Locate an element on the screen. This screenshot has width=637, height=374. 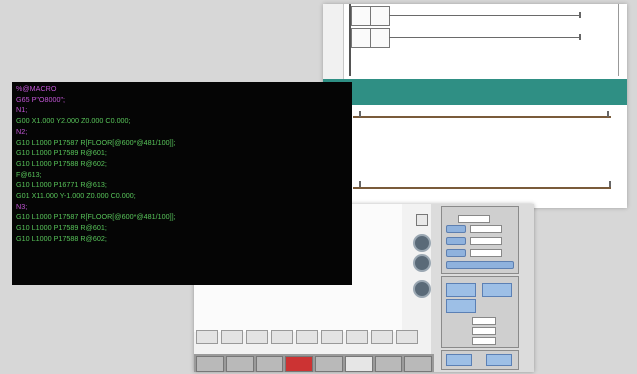
contact-rung3 is located at coordinates (360, 114).